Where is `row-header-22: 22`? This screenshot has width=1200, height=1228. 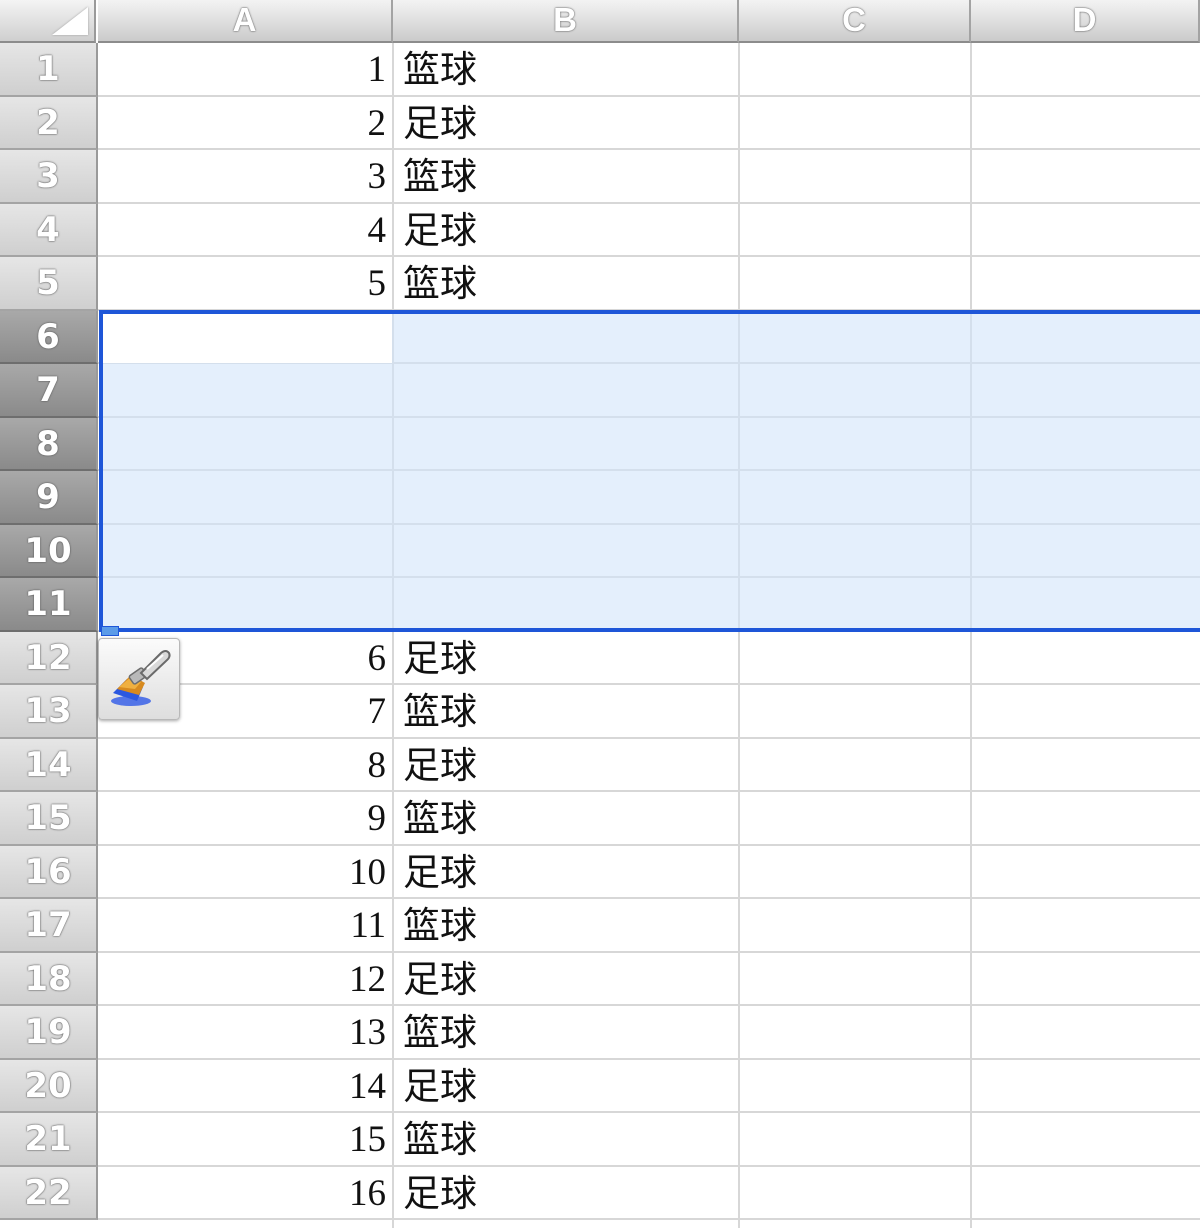 row-header-22: 22 is located at coordinates (49, 1193).